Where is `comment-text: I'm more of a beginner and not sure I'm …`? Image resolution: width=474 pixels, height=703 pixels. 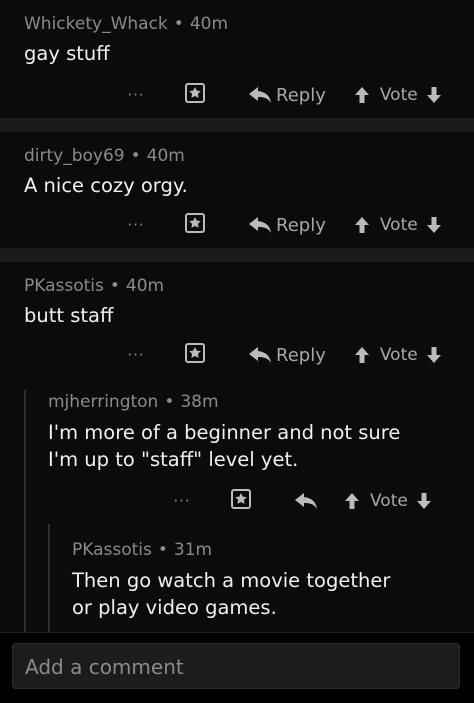
comment-text: I'm more of a beginner and not sure I'm … is located at coordinates (224, 446).